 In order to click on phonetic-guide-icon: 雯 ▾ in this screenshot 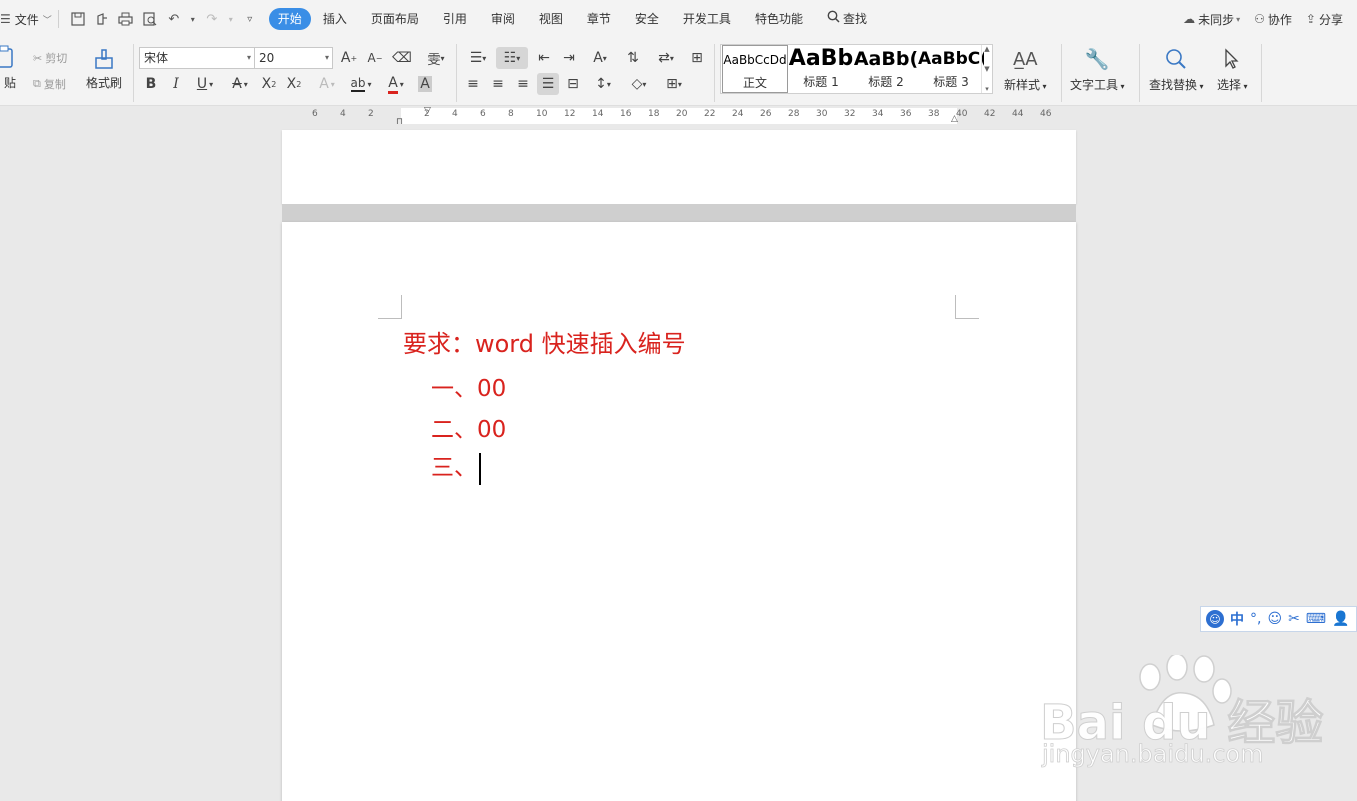, I will do `click(436, 58)`.